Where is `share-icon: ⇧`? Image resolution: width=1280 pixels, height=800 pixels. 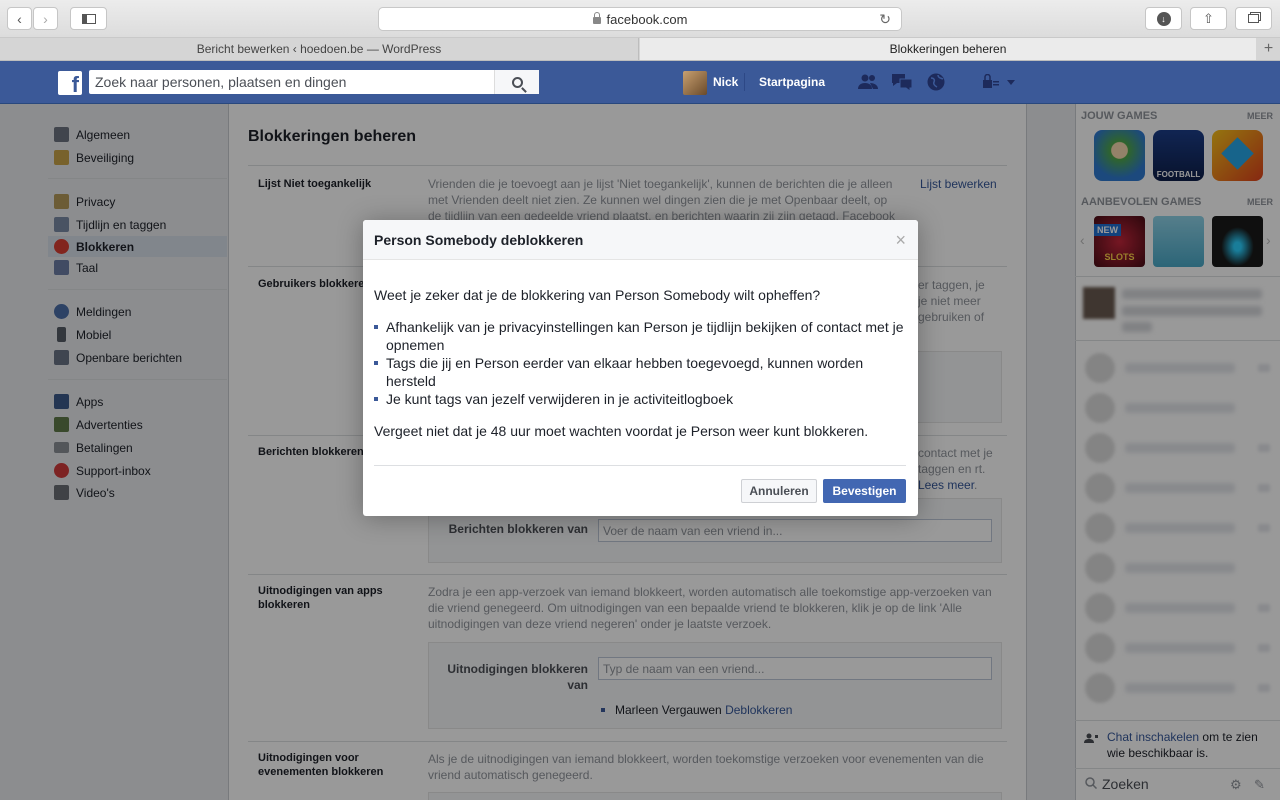 share-icon: ⇧ is located at coordinates (1208, 18).